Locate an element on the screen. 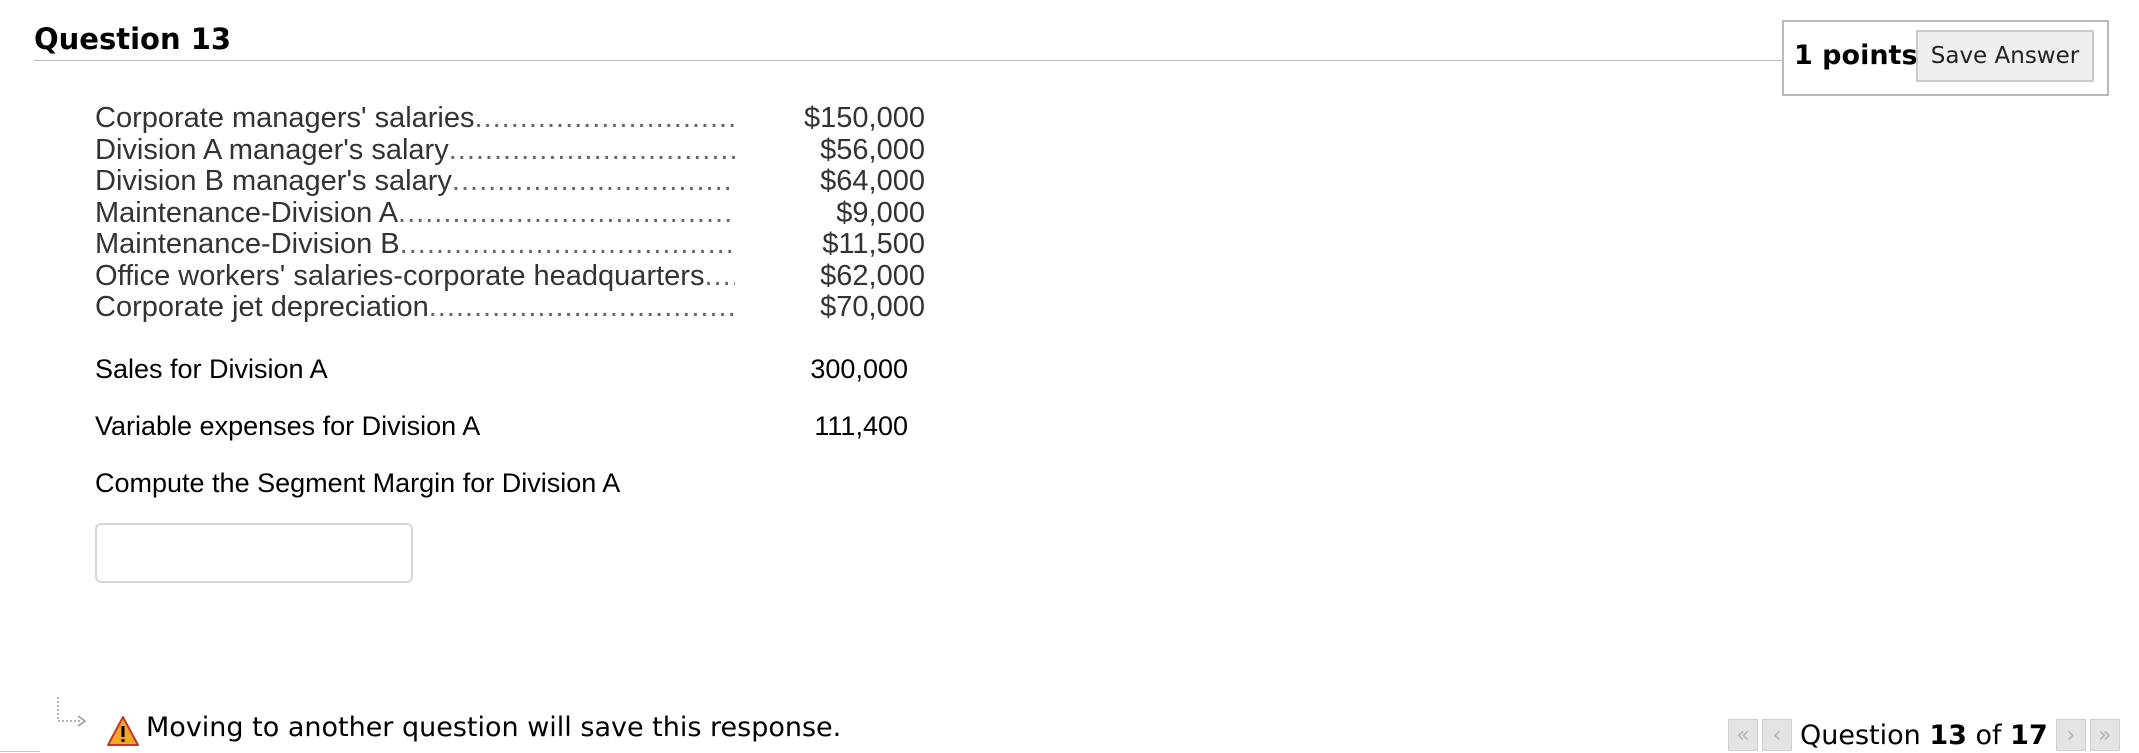  answer-input is located at coordinates (254, 553).